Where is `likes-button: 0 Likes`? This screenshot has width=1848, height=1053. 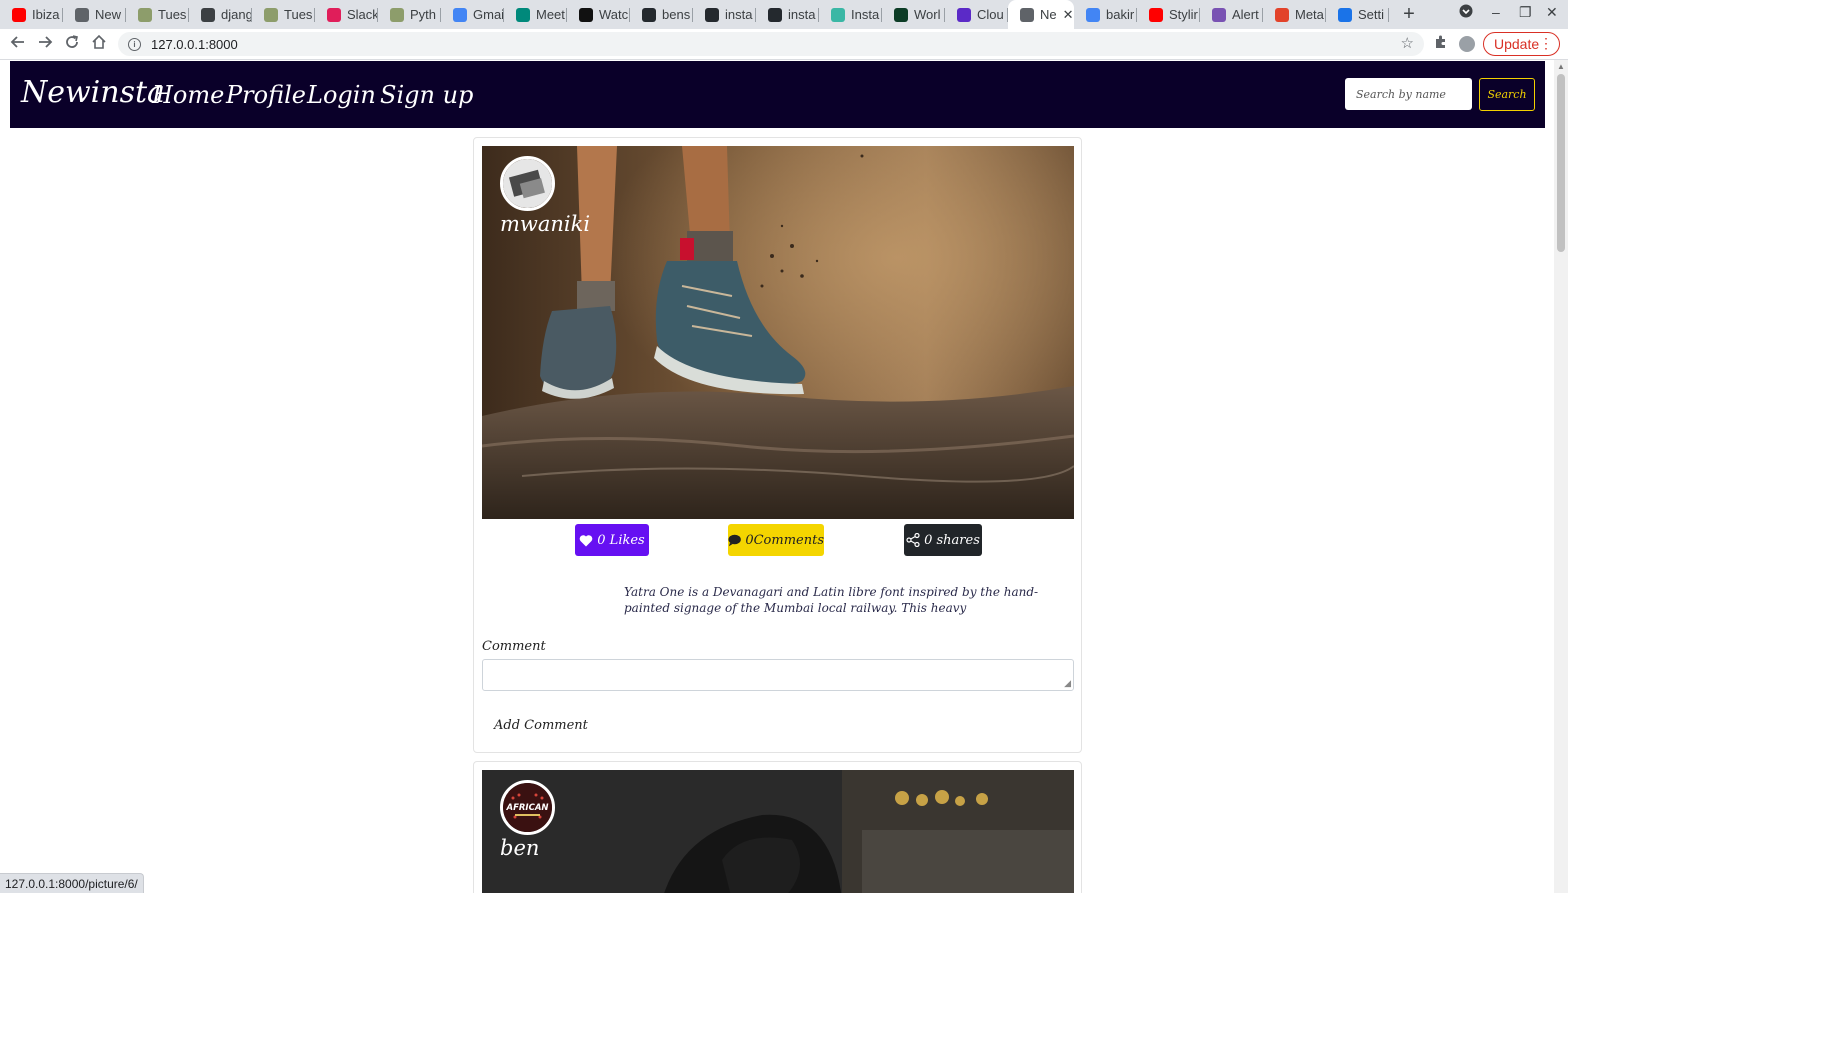
likes-button: 0 Likes is located at coordinates (612, 540).